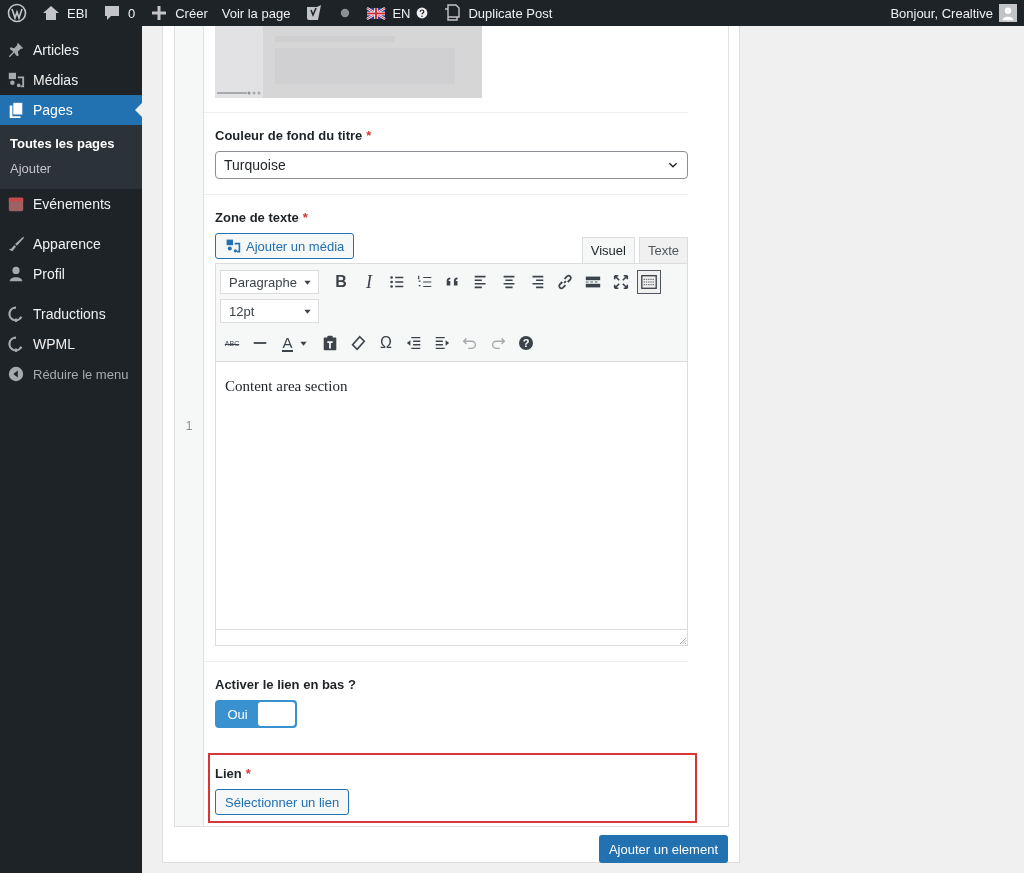 The height and width of the screenshot is (873, 1024). I want to click on menu-label: Duplicate Post, so click(510, 13).